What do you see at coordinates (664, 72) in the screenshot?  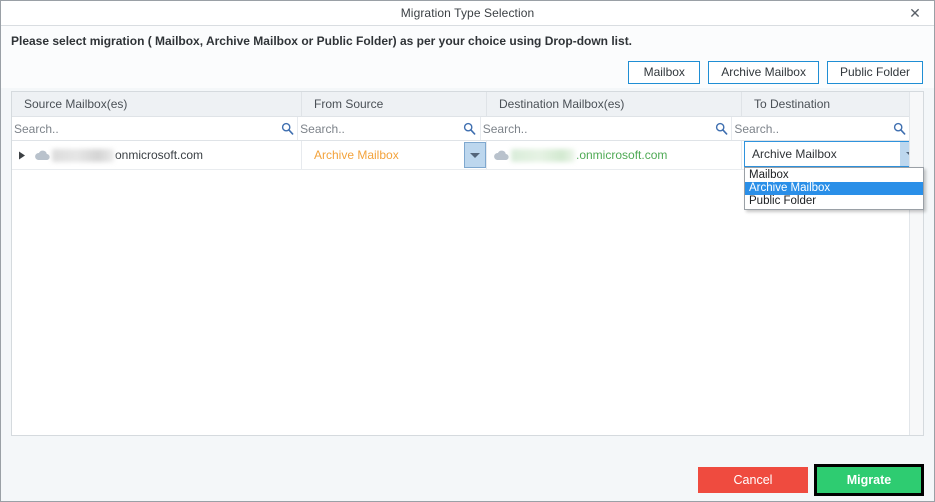 I see `mailbox-button: Mailbox` at bounding box center [664, 72].